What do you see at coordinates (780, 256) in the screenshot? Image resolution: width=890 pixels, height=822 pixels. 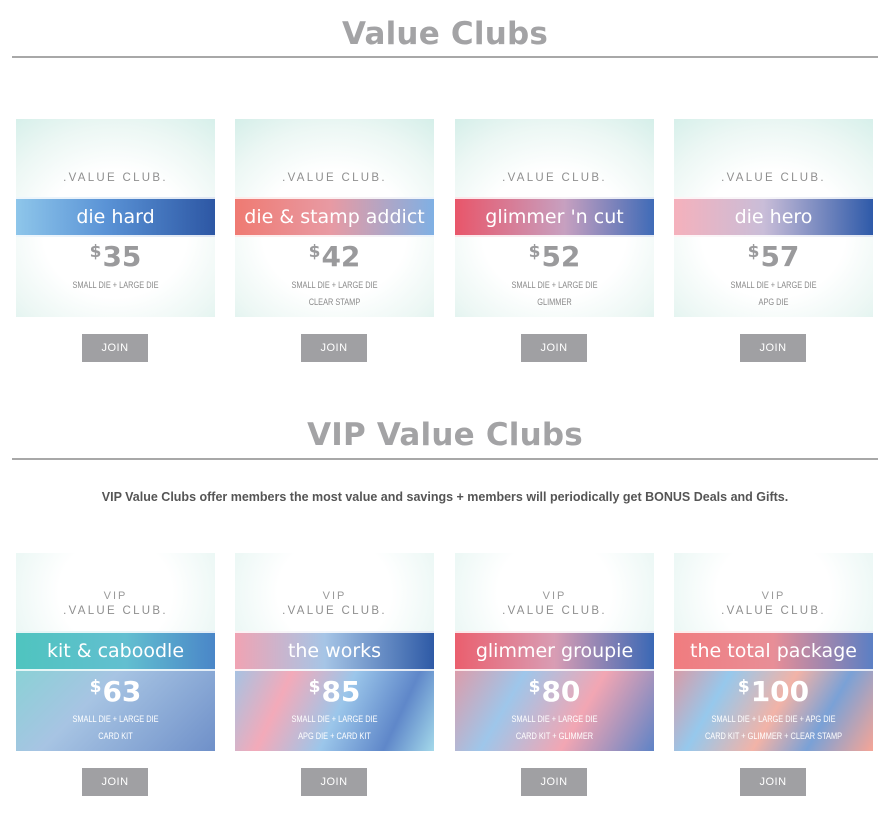 I see `price-amount: 57` at bounding box center [780, 256].